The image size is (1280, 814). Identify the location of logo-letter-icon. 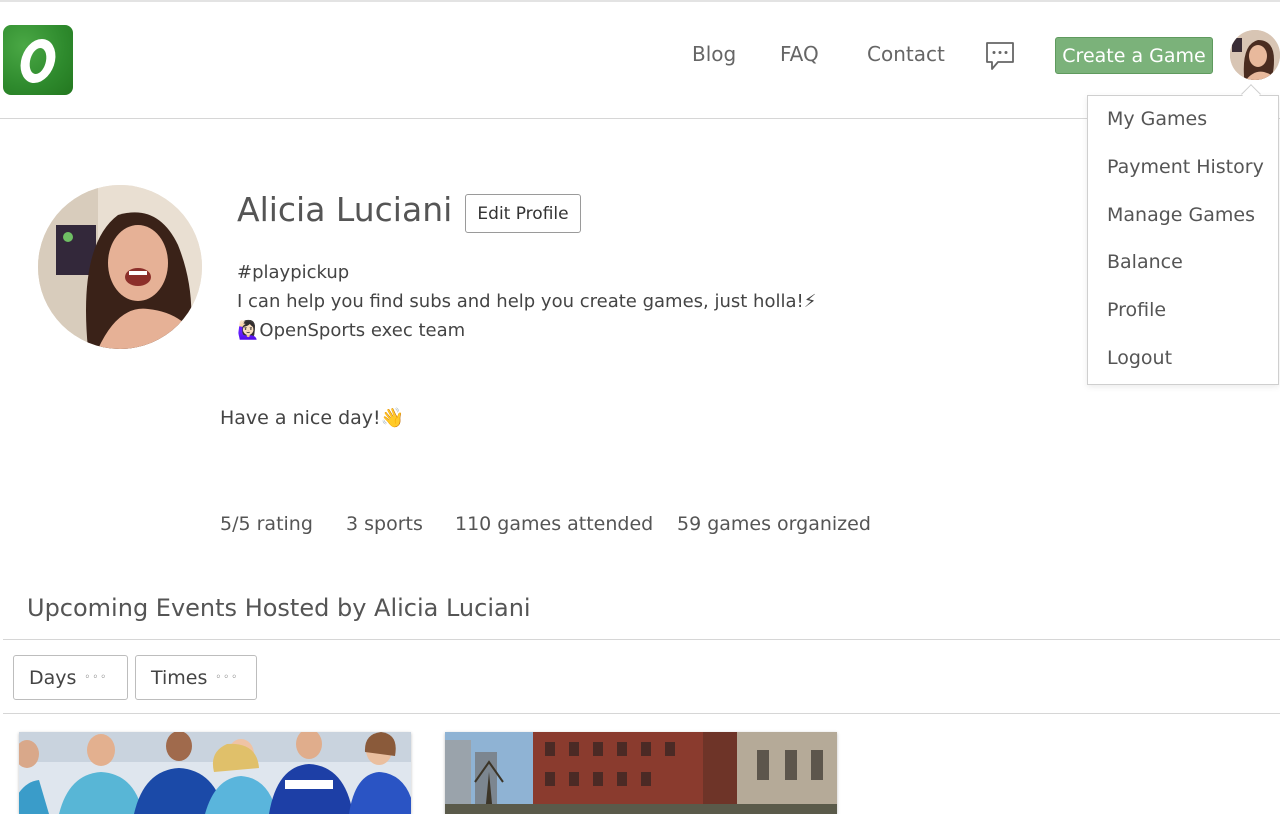
(38, 61).